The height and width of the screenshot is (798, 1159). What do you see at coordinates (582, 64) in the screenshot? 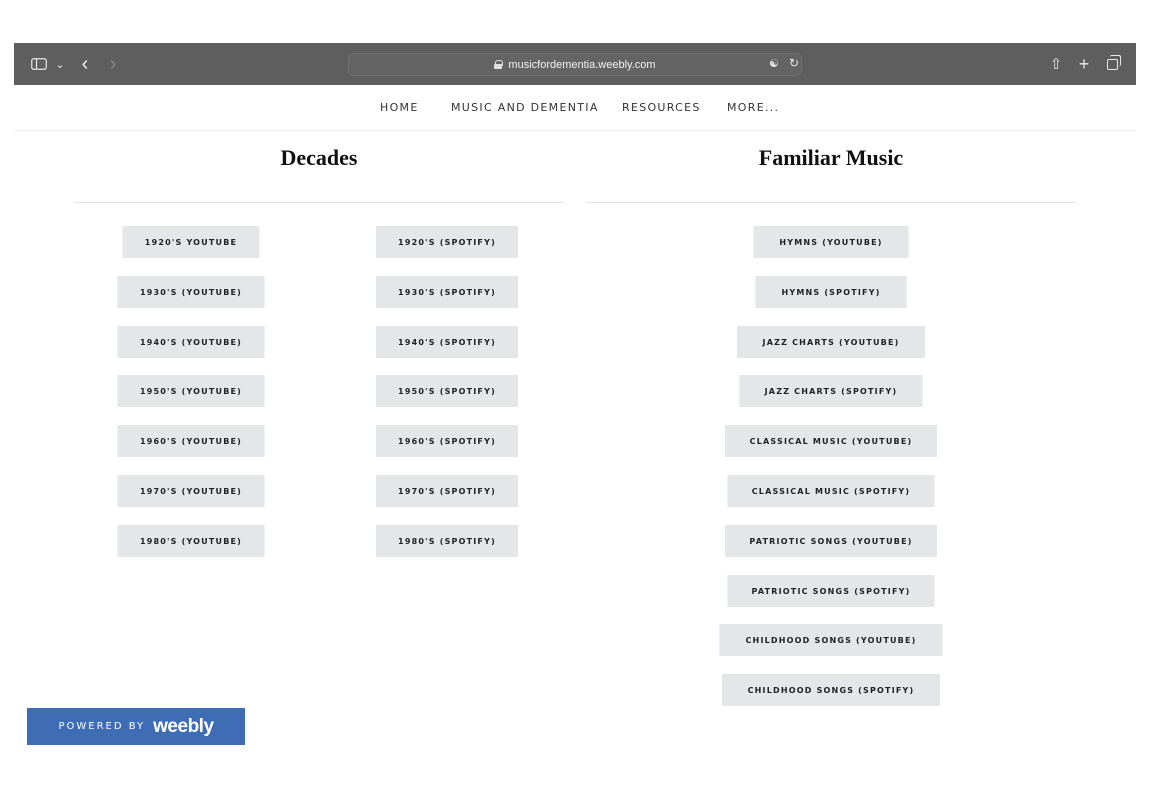
I see `url-text: musicfordementia.weebly.com` at bounding box center [582, 64].